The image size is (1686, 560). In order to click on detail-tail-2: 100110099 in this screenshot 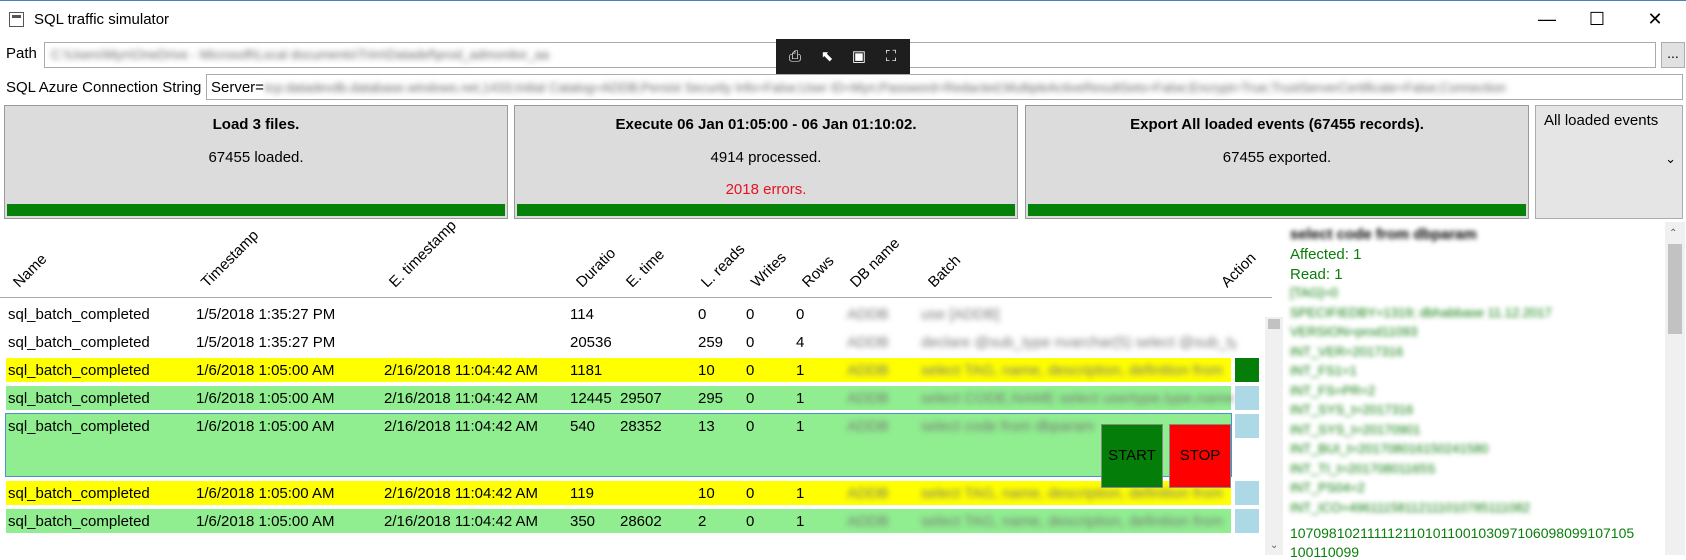, I will do `click(1325, 552)`.